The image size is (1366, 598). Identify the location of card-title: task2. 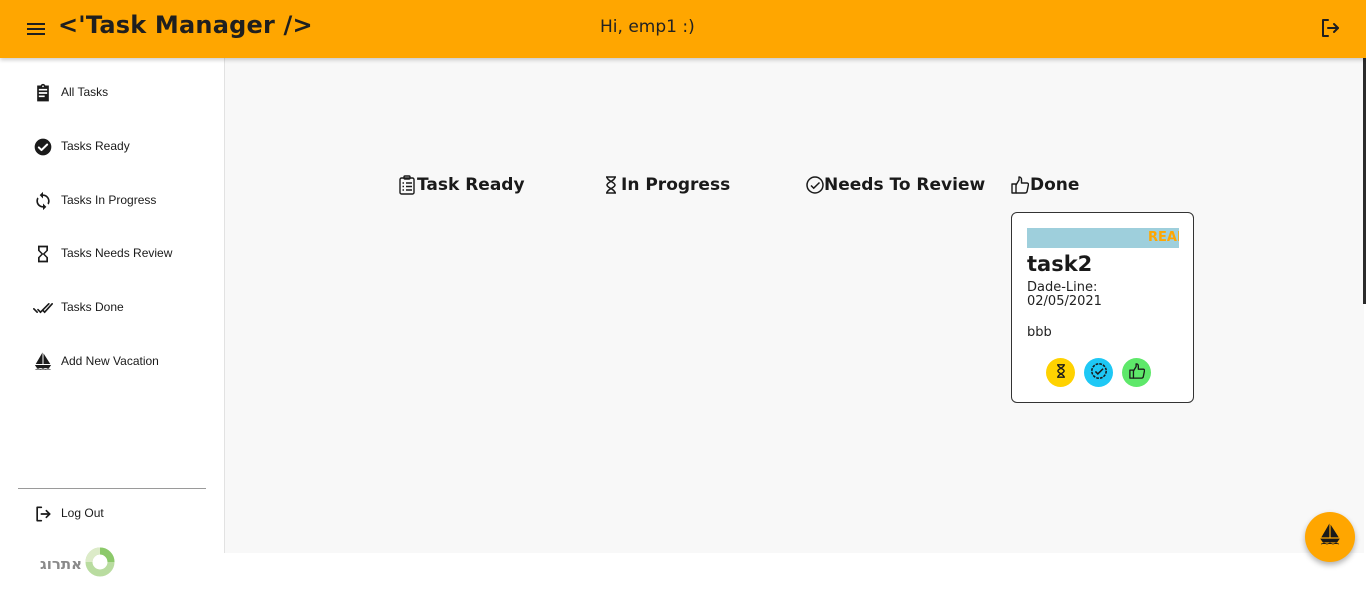
(1060, 264).